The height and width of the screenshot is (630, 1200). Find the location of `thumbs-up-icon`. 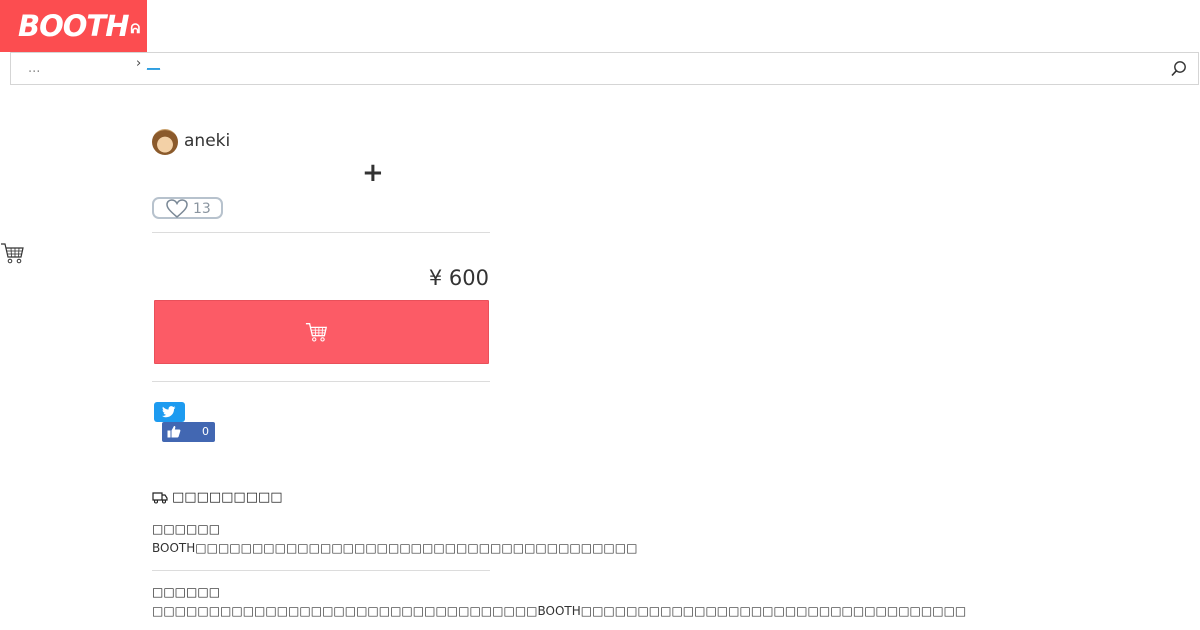

thumbs-up-icon is located at coordinates (174, 431).